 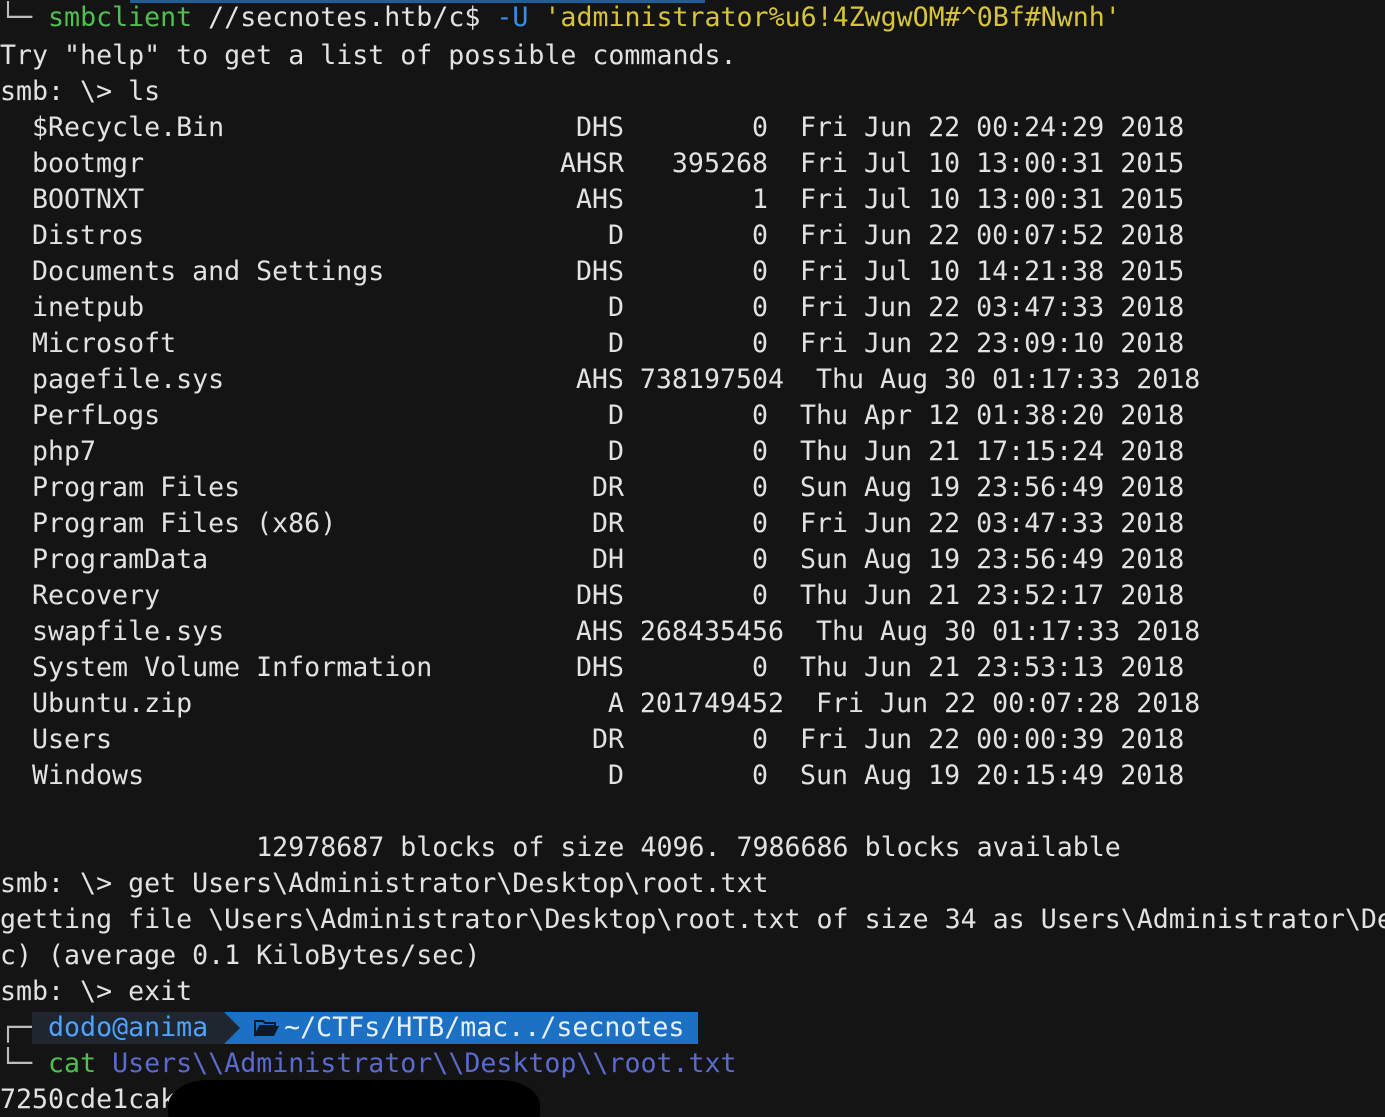 What do you see at coordinates (992, 271) in the screenshot?
I see `entry-modified-date: Fri Jul 10 14:21:38 2015` at bounding box center [992, 271].